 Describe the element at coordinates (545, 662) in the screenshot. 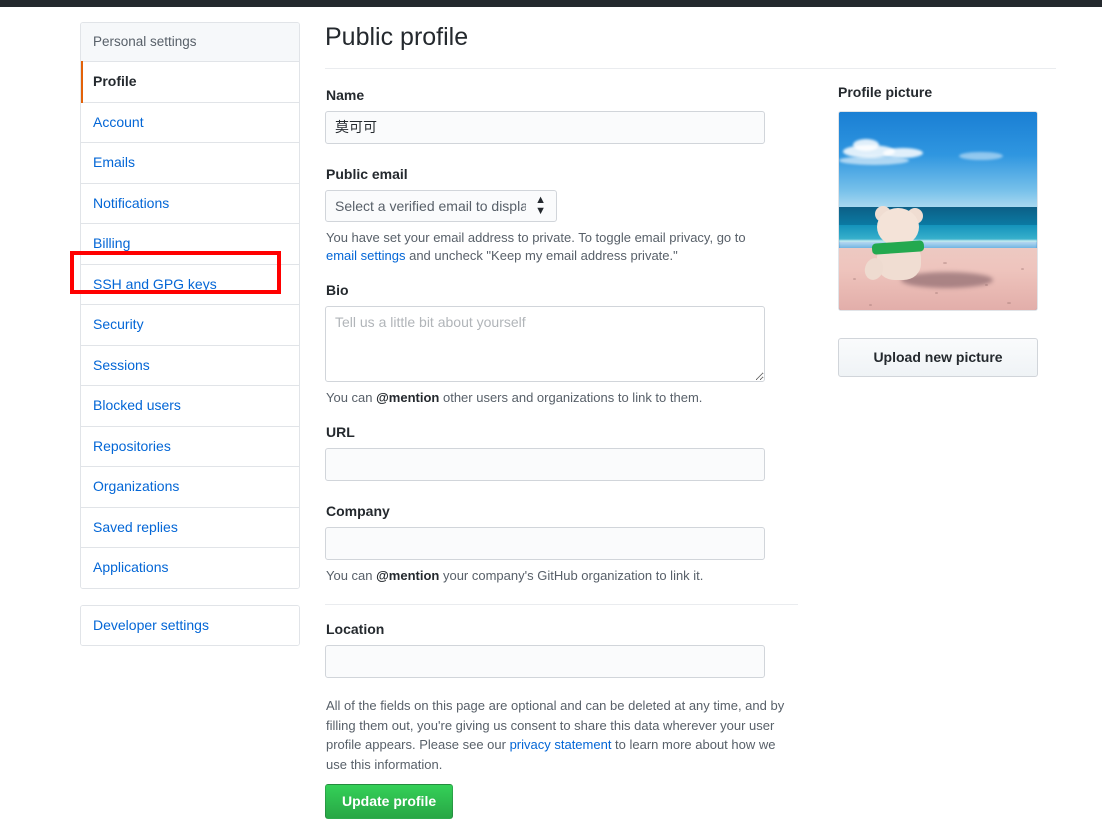

I see `location-input` at that location.